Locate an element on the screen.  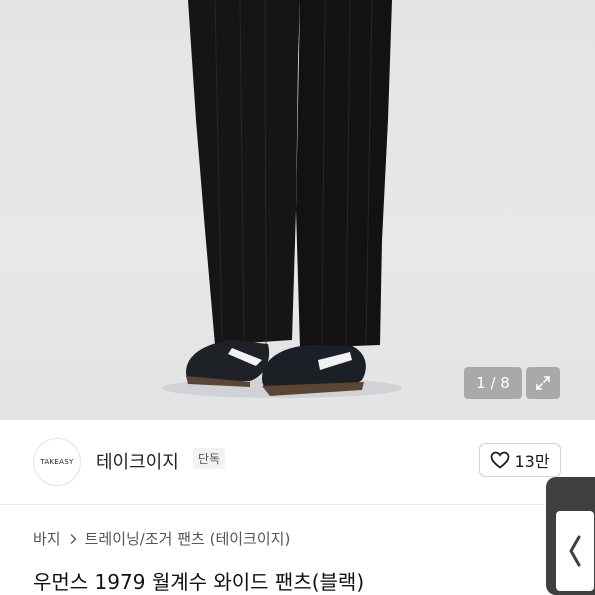
chevron-left-icon is located at coordinates (575, 551).